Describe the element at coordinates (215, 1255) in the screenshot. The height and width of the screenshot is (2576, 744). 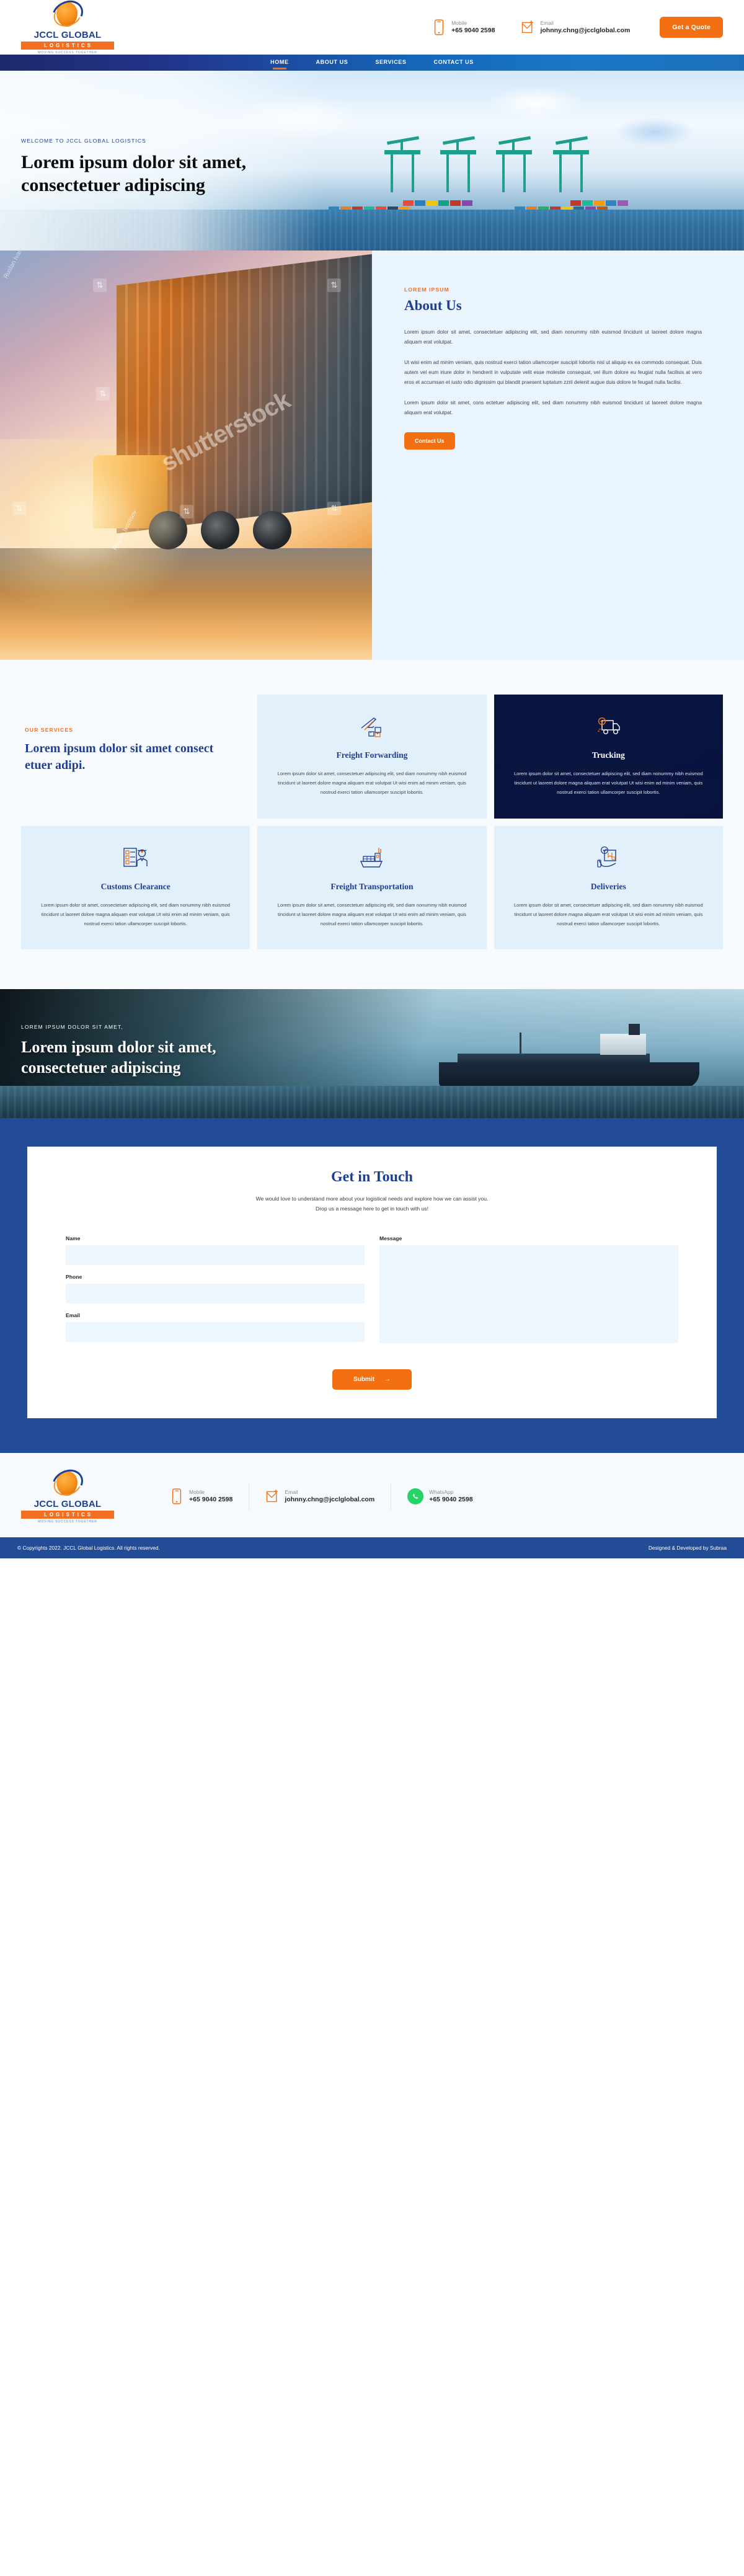
I see `name-input` at that location.